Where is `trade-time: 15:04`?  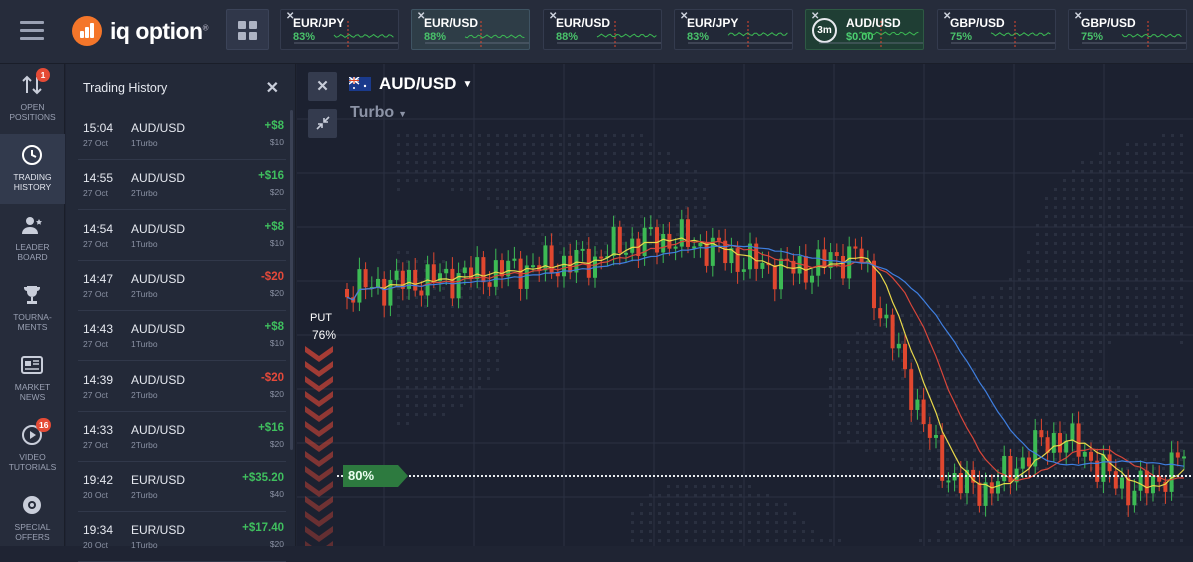 trade-time: 15:04 is located at coordinates (98, 128).